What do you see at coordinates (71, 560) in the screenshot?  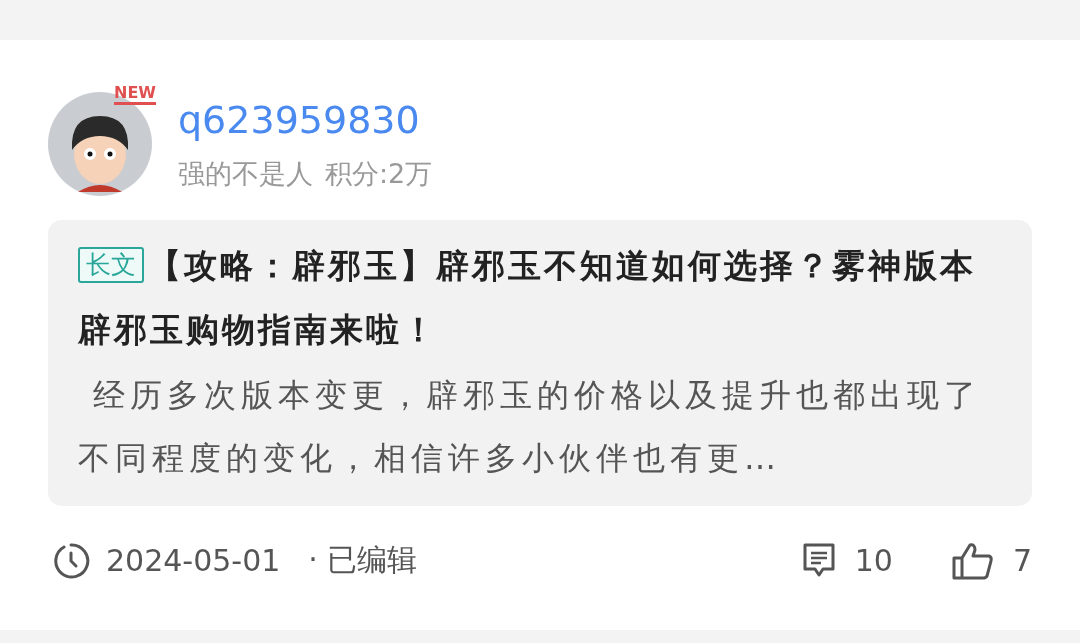 I see `clock-icon` at bounding box center [71, 560].